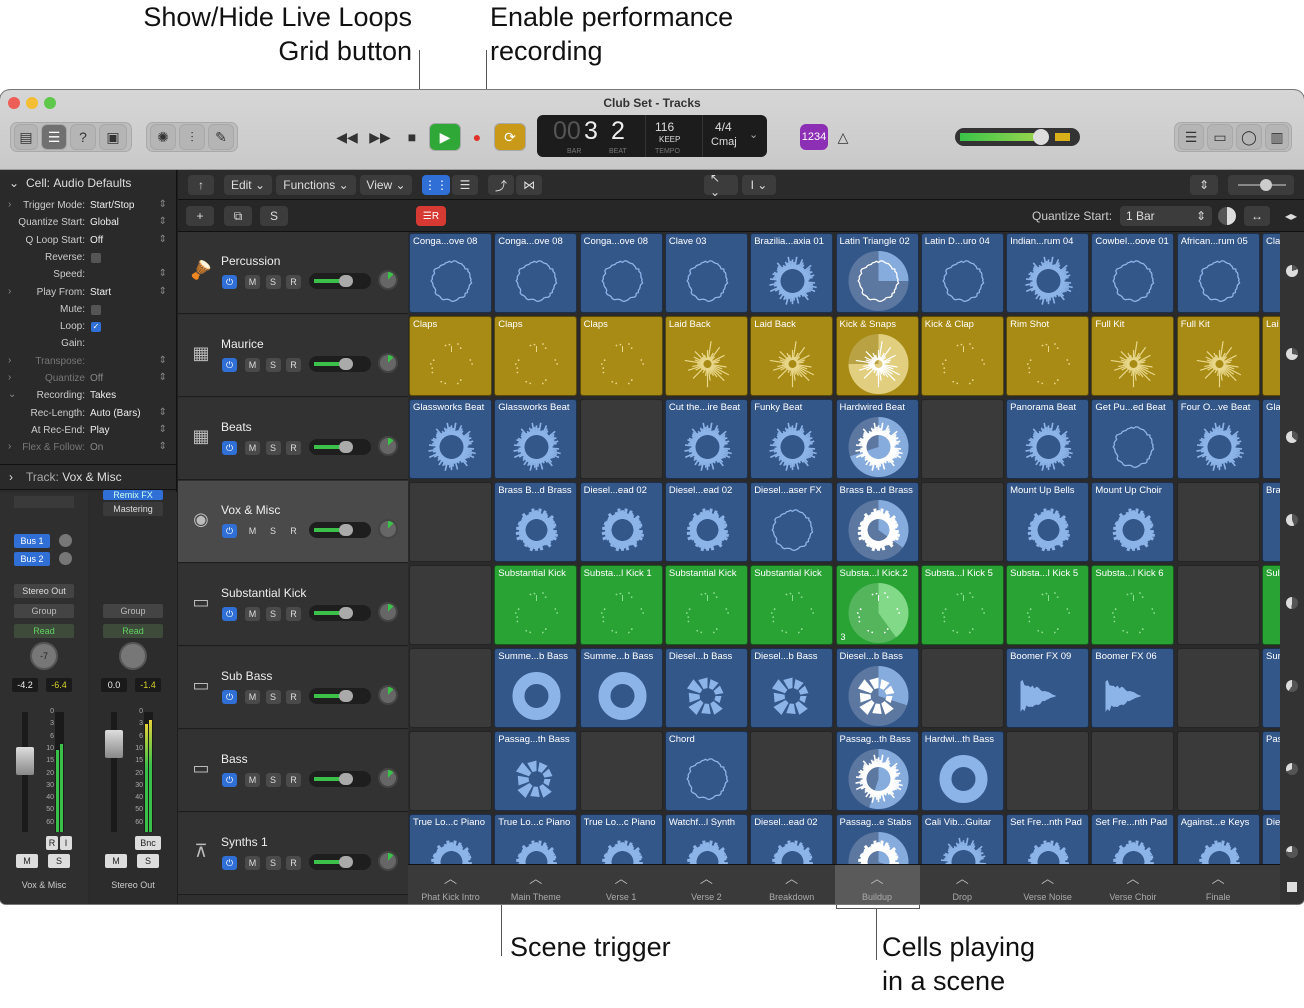 This screenshot has height=1008, width=1304. Describe the element at coordinates (88, 183) in the screenshot. I see `cell-inspector-header: ⌄ Cell: Audio Defaults` at that location.